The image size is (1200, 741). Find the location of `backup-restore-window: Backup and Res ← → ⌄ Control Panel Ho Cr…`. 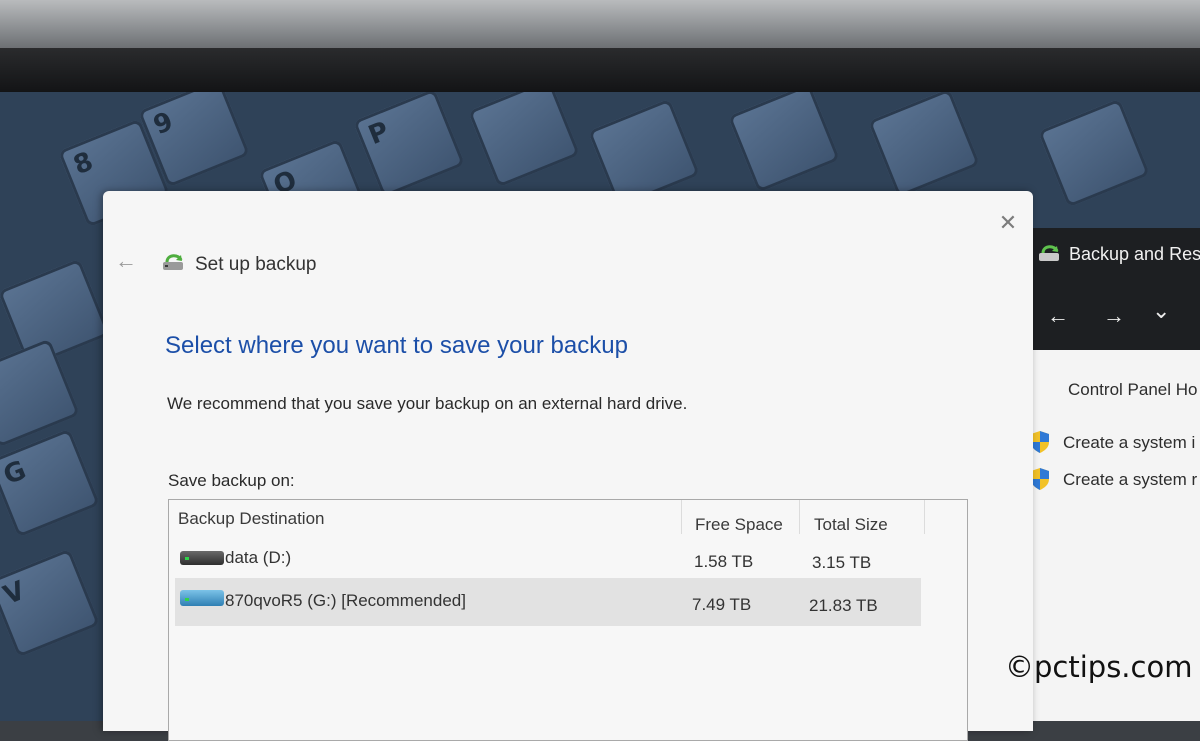

backup-restore-window: Backup and Res ← → ⌄ Control Panel Ho Cr… is located at coordinates (1110, 474).